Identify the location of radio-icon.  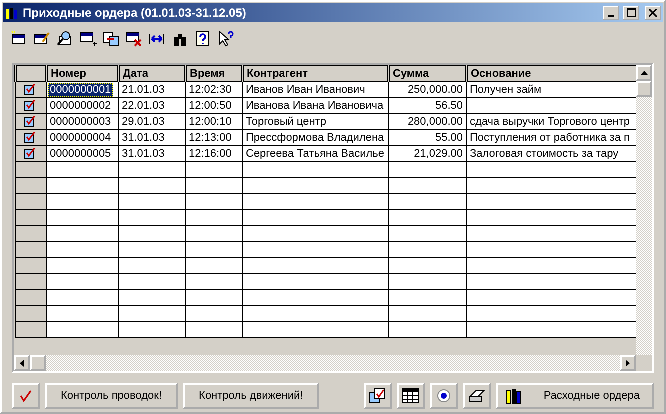
(443, 396).